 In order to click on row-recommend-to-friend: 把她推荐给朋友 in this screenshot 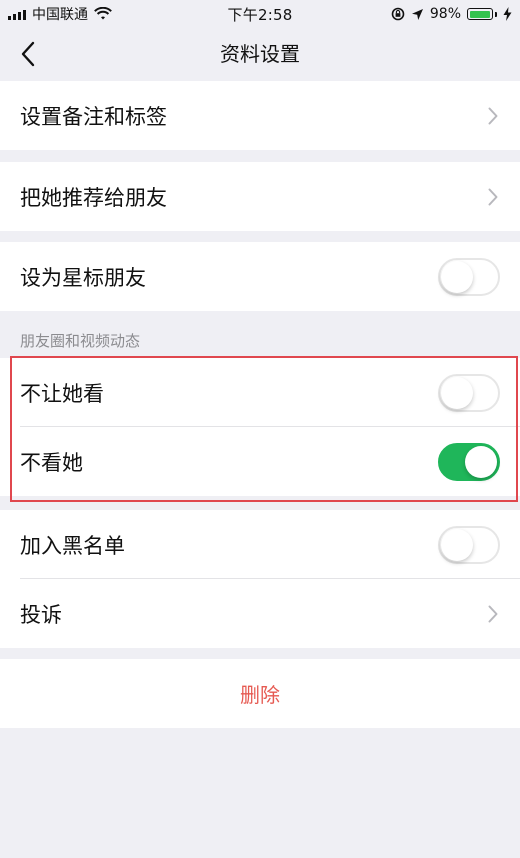, I will do `click(260, 196)`.